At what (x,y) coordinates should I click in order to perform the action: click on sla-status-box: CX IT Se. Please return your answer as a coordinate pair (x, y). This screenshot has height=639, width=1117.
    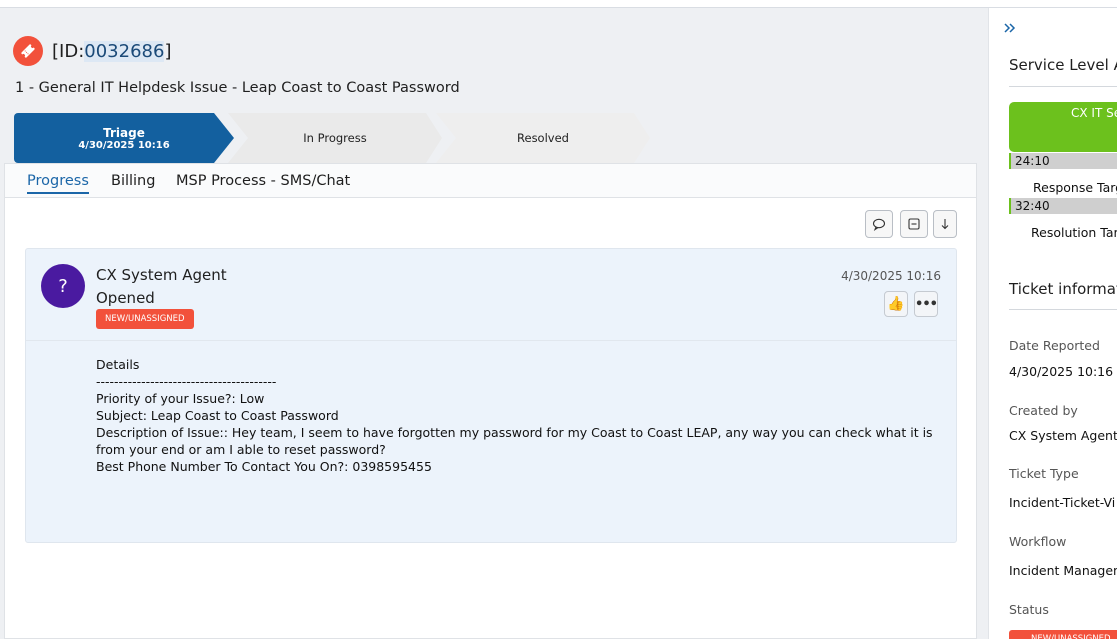
    Looking at the image, I should click on (1063, 127).